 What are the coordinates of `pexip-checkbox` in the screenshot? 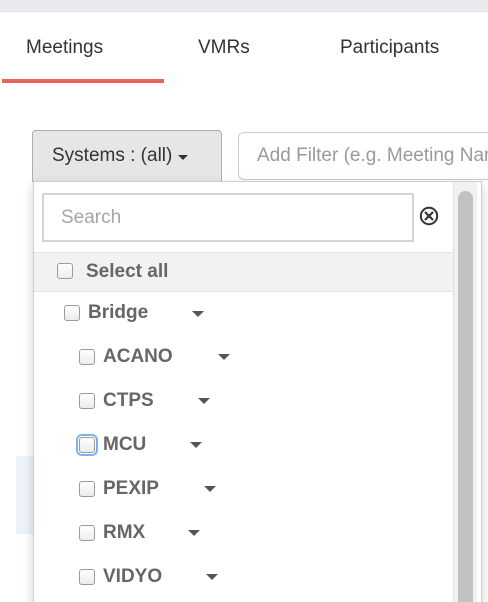 It's located at (87, 489).